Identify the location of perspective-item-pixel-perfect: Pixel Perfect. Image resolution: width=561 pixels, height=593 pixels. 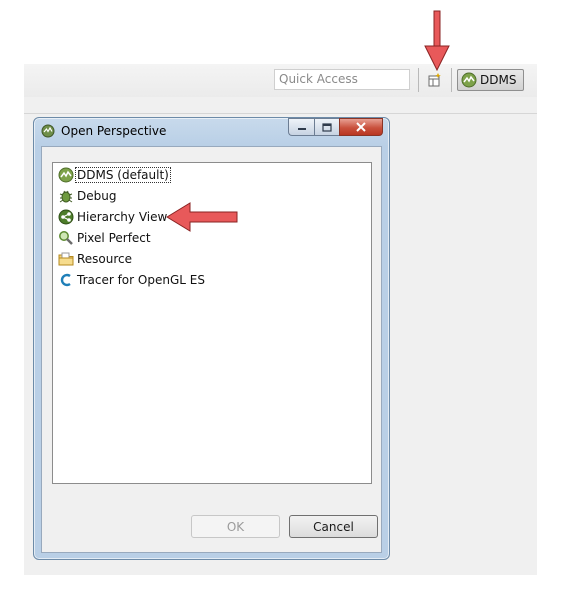
(105, 238).